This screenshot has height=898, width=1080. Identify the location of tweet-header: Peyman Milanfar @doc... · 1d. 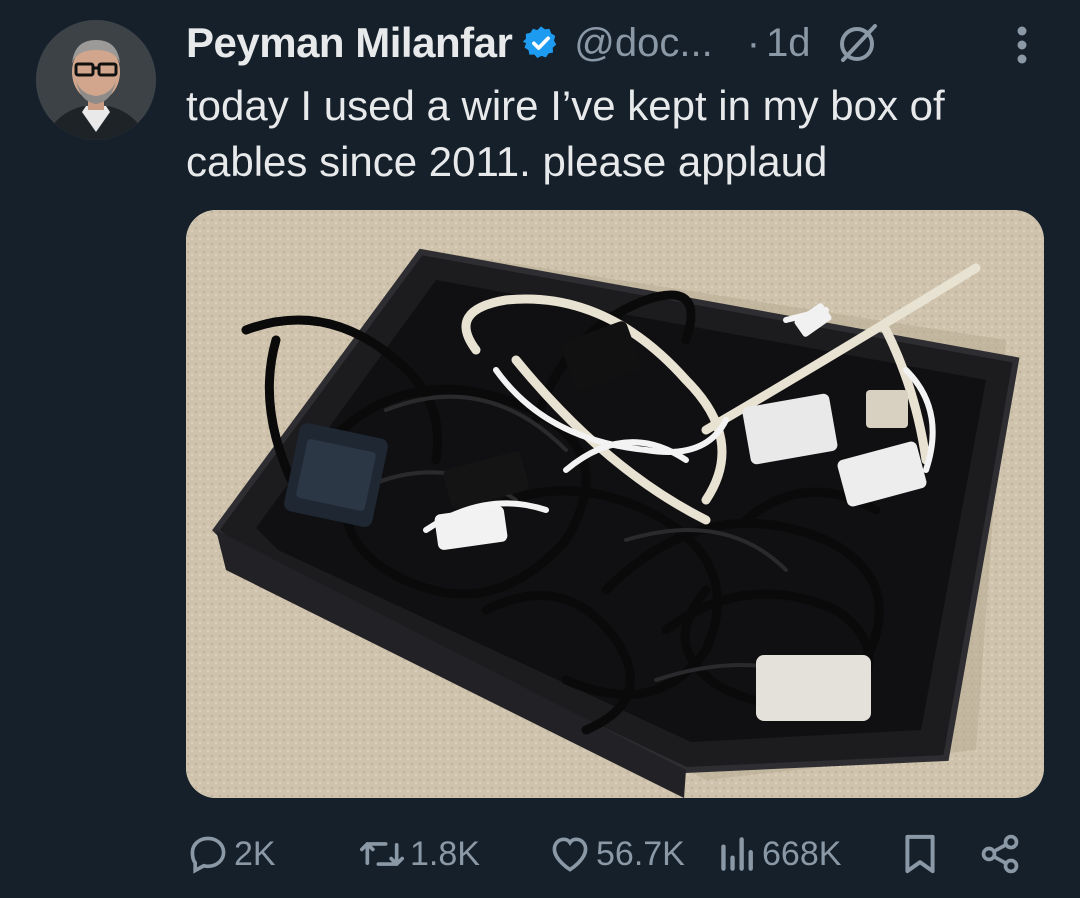
(533, 43).